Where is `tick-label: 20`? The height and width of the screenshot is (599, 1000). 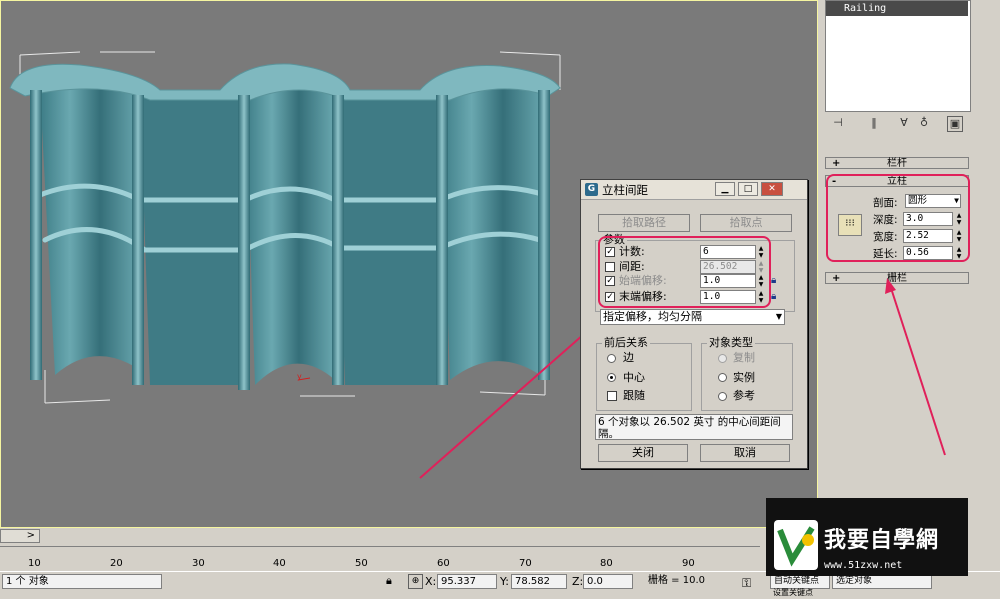 tick-label: 20 is located at coordinates (116, 563).